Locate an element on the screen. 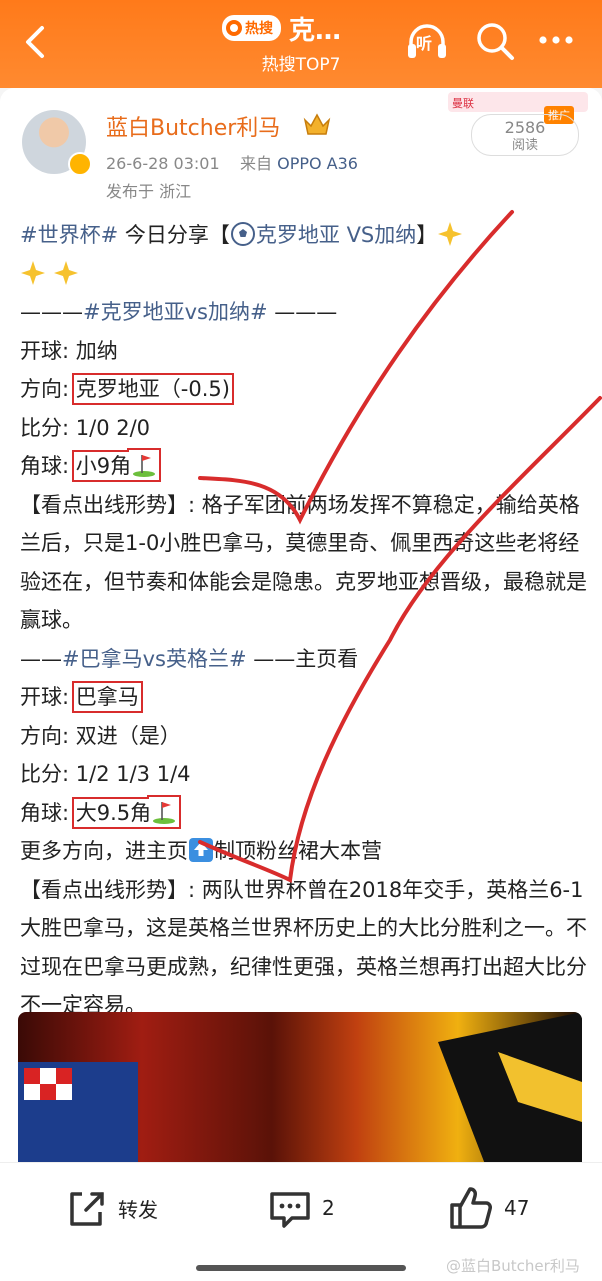 The width and height of the screenshot is (602, 1281). listen-button: 听 is located at coordinates (427, 41).